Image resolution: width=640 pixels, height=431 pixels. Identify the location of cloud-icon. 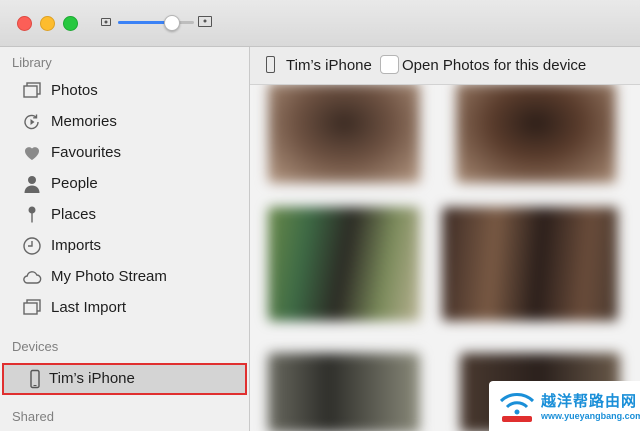
(32, 277).